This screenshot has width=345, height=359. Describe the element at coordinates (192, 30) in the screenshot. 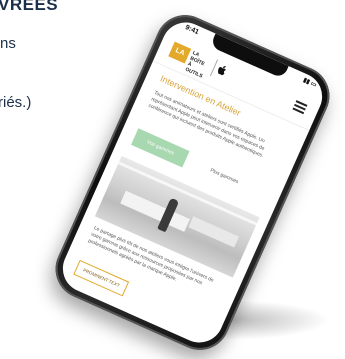

I see `status-time: 9:41` at that location.